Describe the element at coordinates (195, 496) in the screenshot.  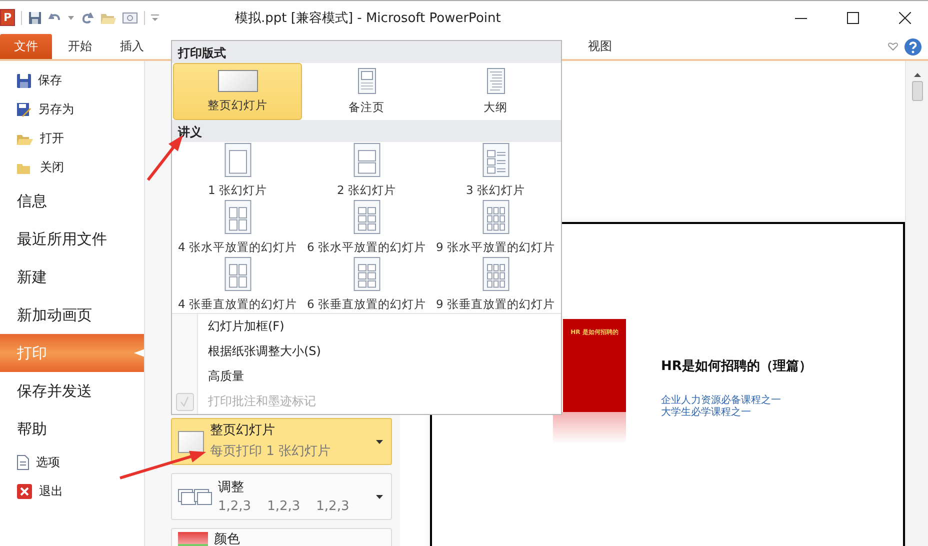
I see `stacked-pages-icon` at that location.